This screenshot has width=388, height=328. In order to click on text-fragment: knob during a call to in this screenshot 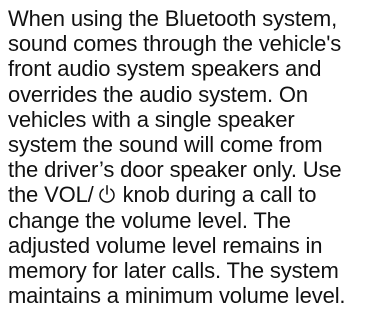, I will do `click(216, 195)`.